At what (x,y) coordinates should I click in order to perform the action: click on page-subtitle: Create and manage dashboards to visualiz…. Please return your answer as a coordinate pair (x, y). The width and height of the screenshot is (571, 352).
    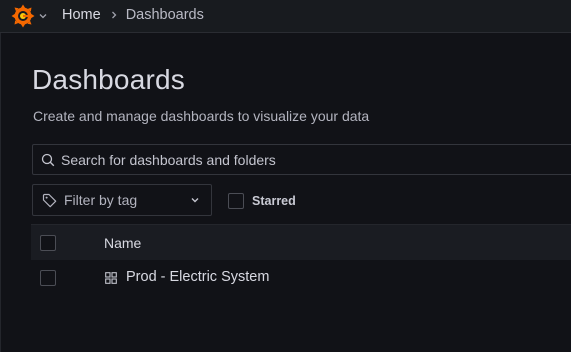
    Looking at the image, I should click on (201, 116).